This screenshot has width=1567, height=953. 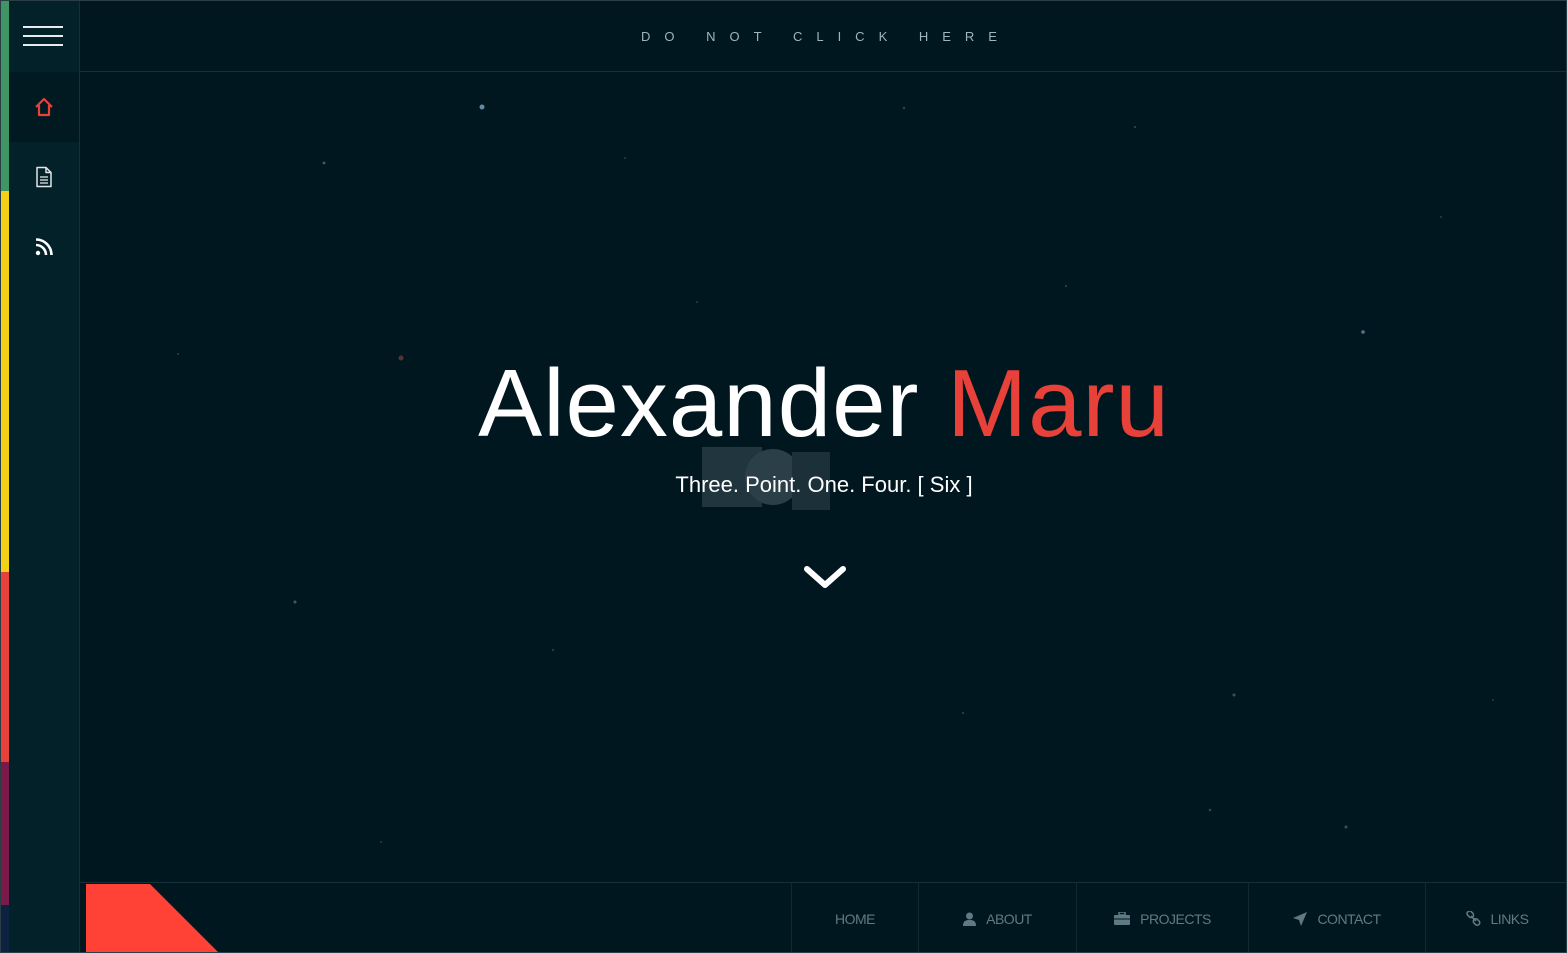 I want to click on home-icon, so click(x=44, y=107).